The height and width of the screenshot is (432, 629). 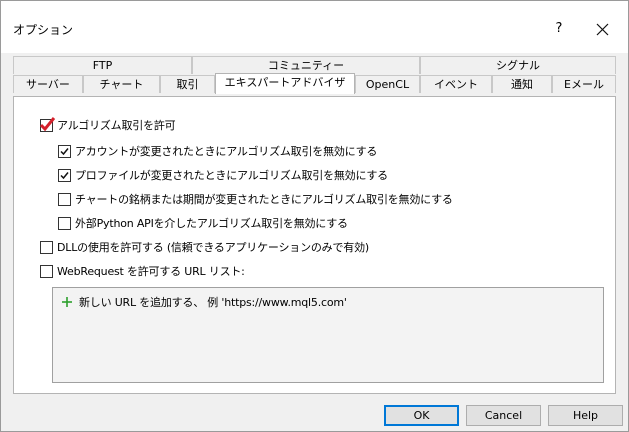 I want to click on allow-dll-option: DLLの使用を許可する (信頼できるアプリケーションのみで有効), so click(x=204, y=247).